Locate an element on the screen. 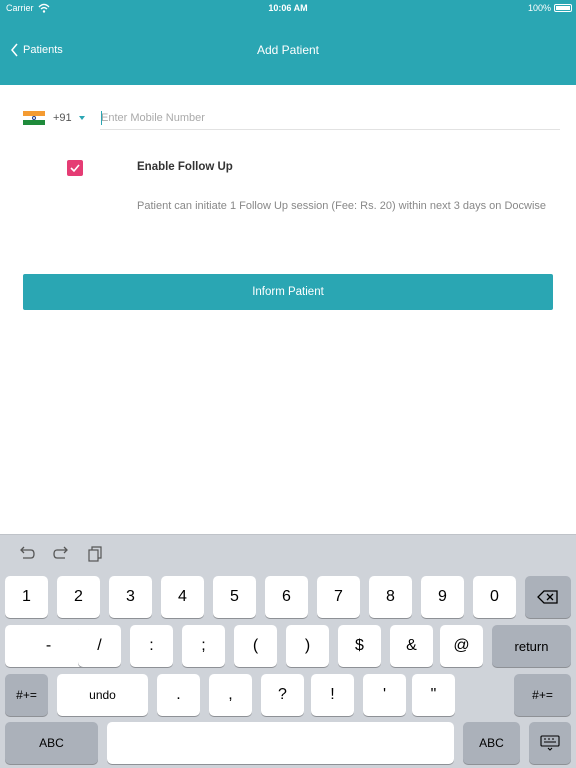  key-6: 6 is located at coordinates (286, 597).